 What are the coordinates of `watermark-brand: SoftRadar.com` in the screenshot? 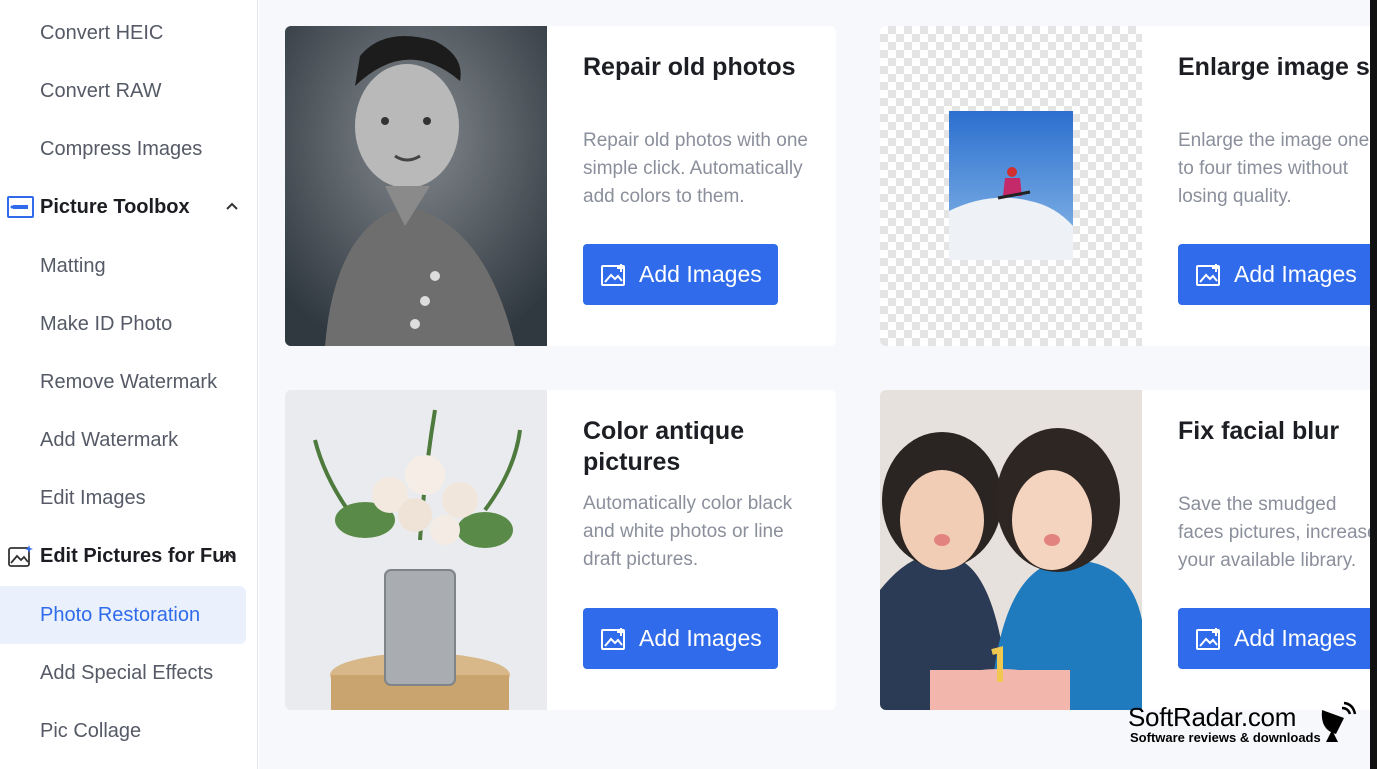 It's located at (1212, 717).